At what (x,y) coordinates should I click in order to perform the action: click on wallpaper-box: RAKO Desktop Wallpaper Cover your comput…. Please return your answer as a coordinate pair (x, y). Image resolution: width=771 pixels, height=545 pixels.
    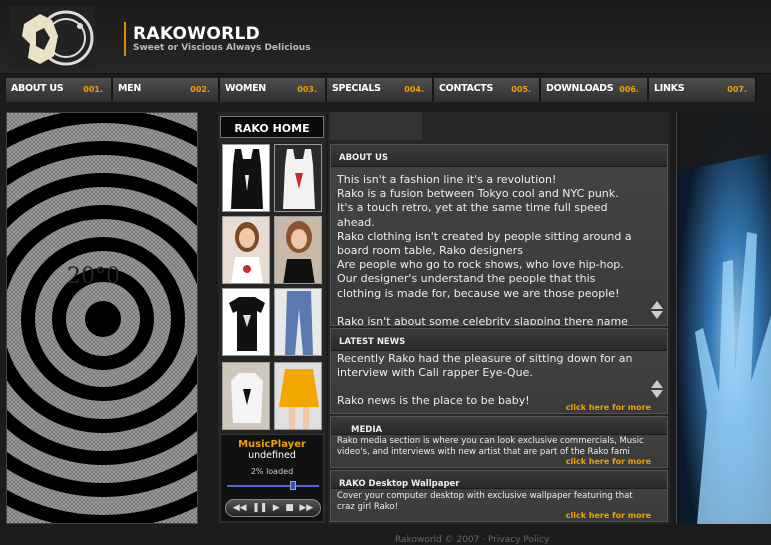
    Looking at the image, I should click on (499, 496).